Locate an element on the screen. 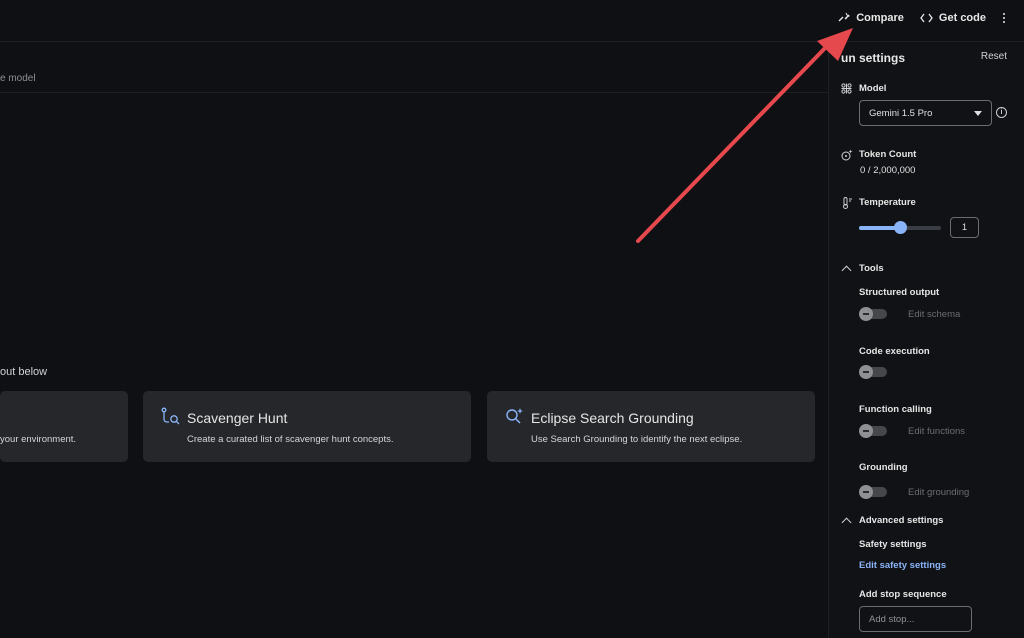  compare-icon is located at coordinates (844, 17).